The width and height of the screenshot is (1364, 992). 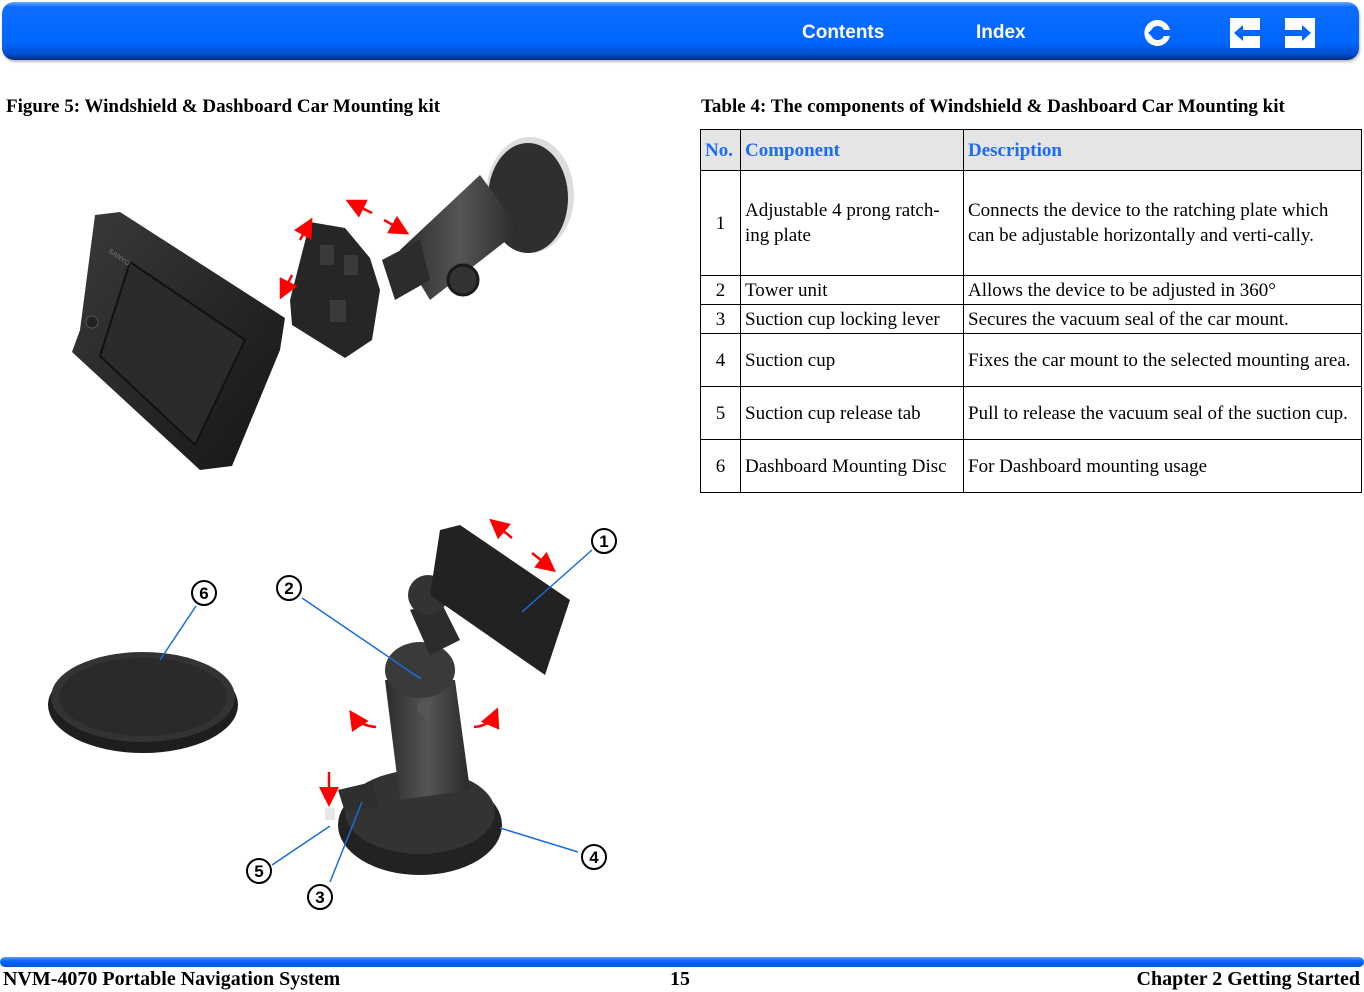 I want to click on svg-text: 6, so click(x=203, y=593).